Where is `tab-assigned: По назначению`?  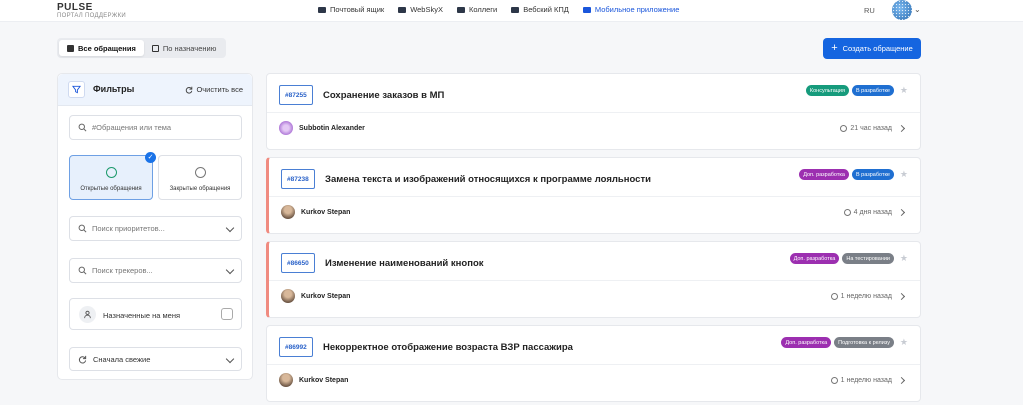
tab-assigned: По назначению is located at coordinates (184, 48).